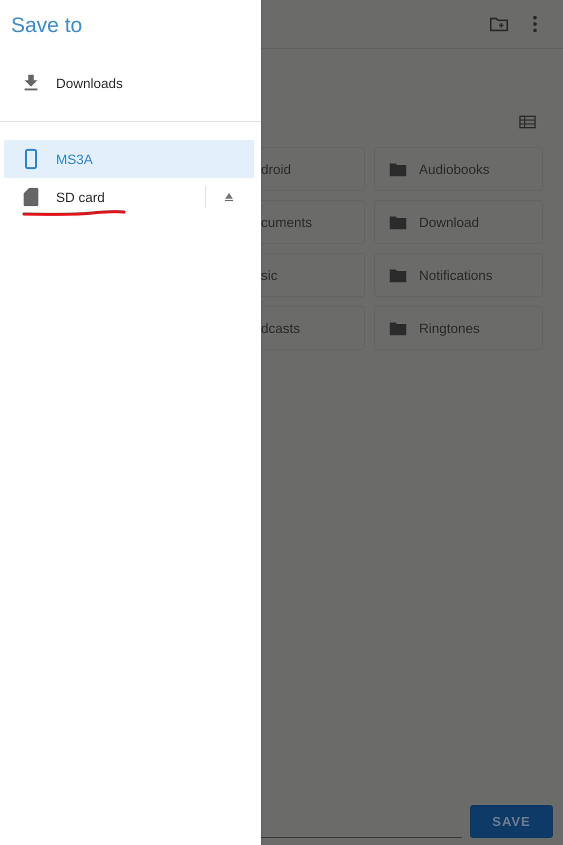 Image resolution: width=563 pixels, height=845 pixels. What do you see at coordinates (458, 328) in the screenshot?
I see `folder-tile: Ringtones` at bounding box center [458, 328].